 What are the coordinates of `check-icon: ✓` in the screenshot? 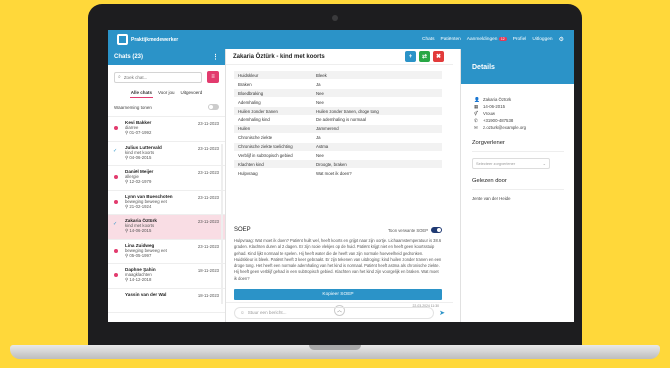 It's located at (115, 224).